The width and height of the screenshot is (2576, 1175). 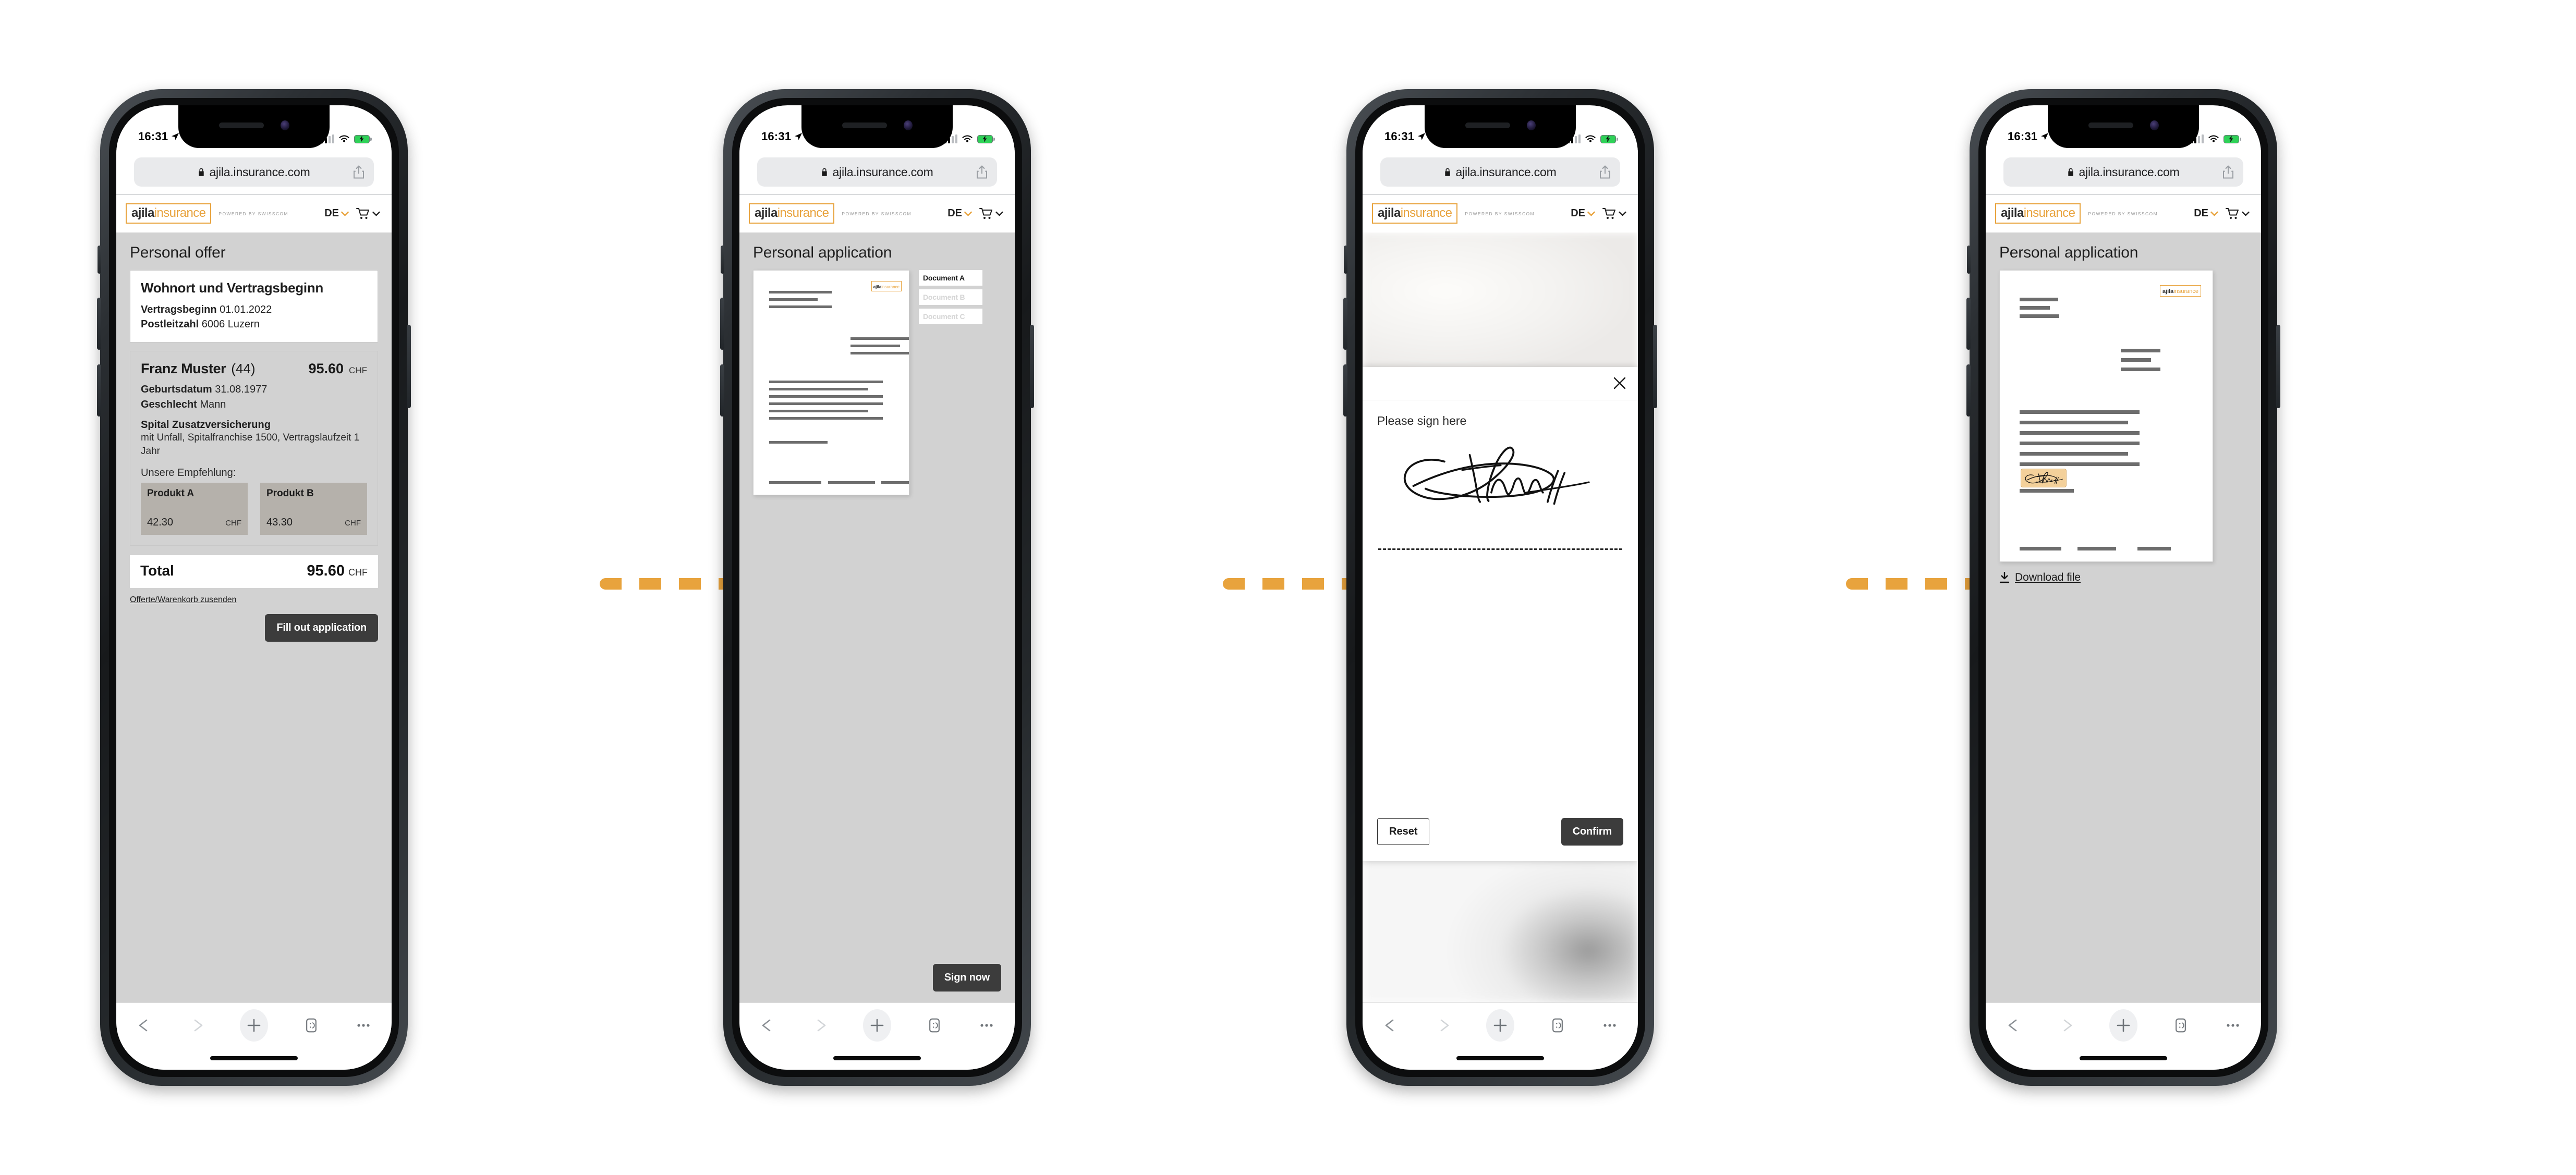 I want to click on signature-stamp-icon, so click(x=2044, y=477).